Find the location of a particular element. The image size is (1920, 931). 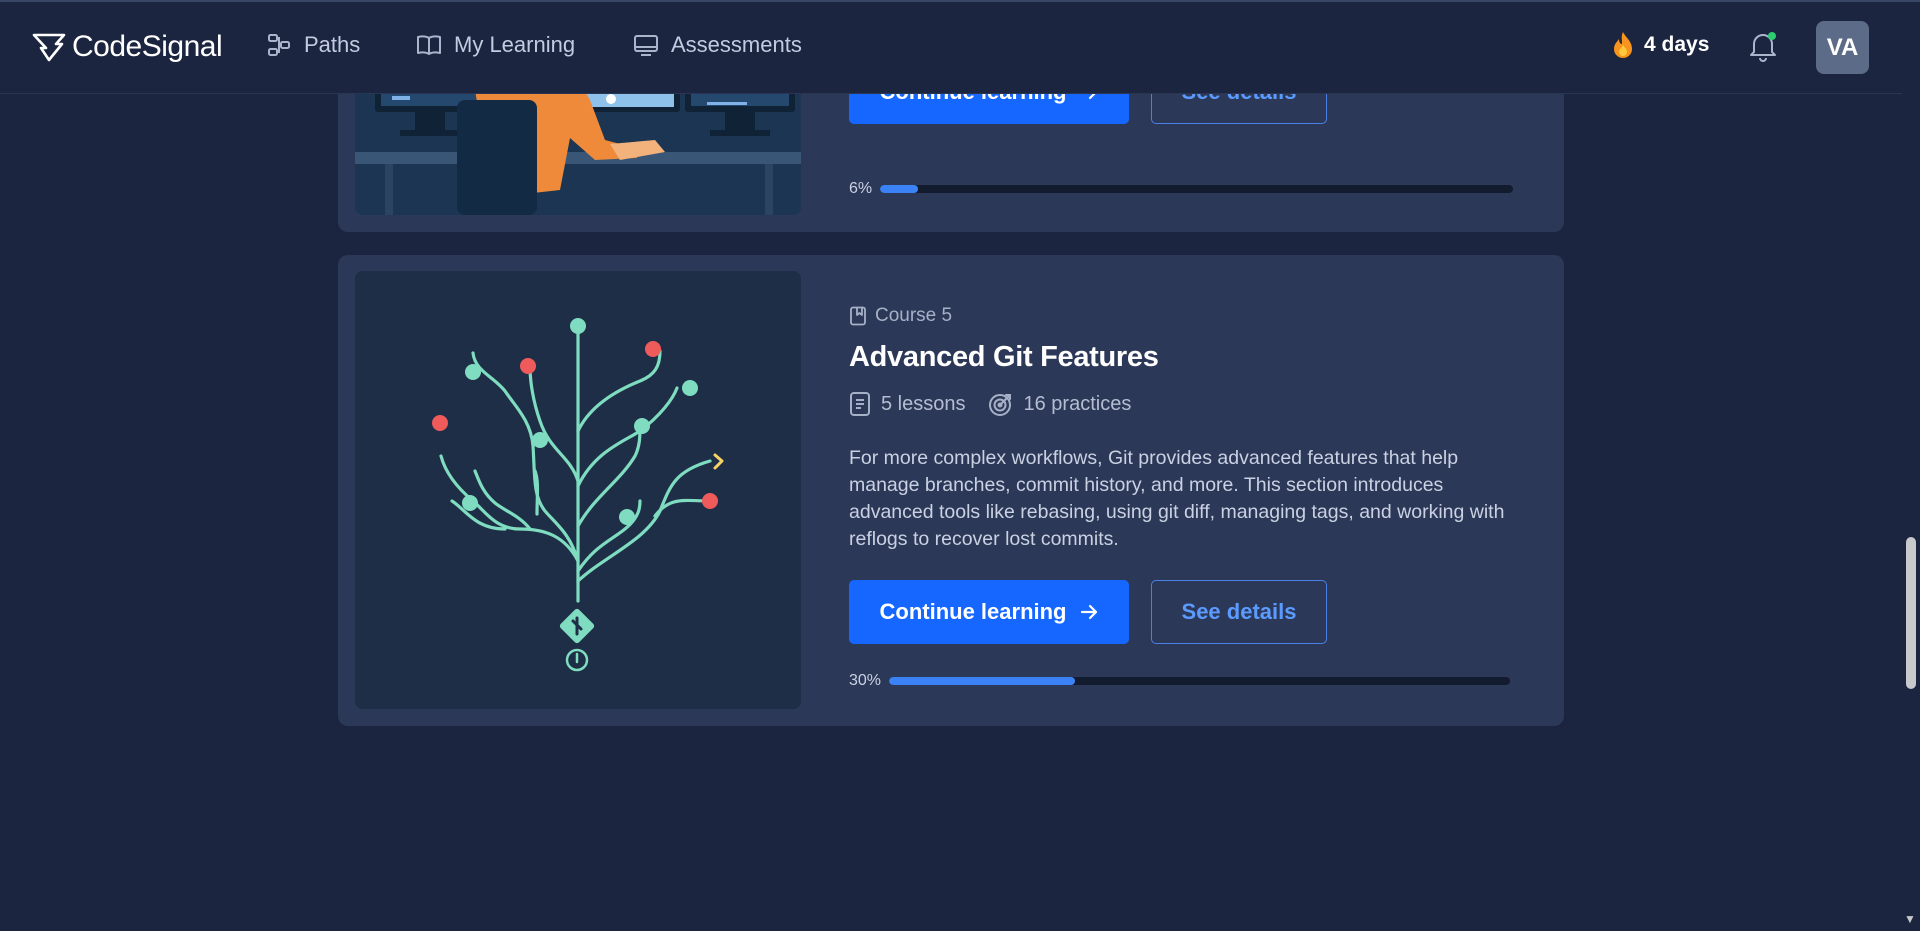

paths-icon is located at coordinates (279, 45).